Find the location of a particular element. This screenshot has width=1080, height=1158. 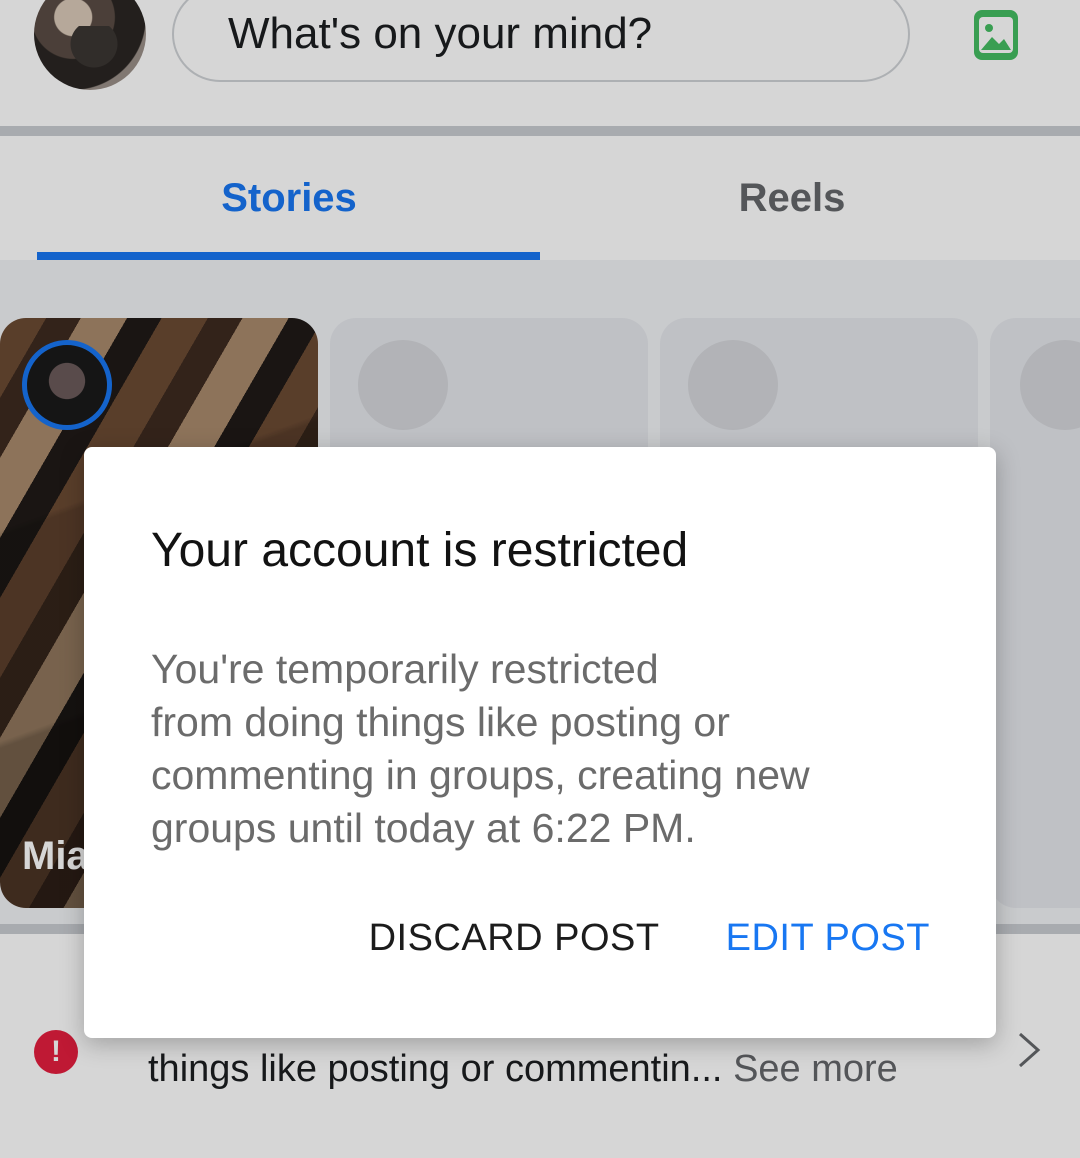

dialog-message-line: groups until today at 6:22 PM. is located at coordinates (423, 828).